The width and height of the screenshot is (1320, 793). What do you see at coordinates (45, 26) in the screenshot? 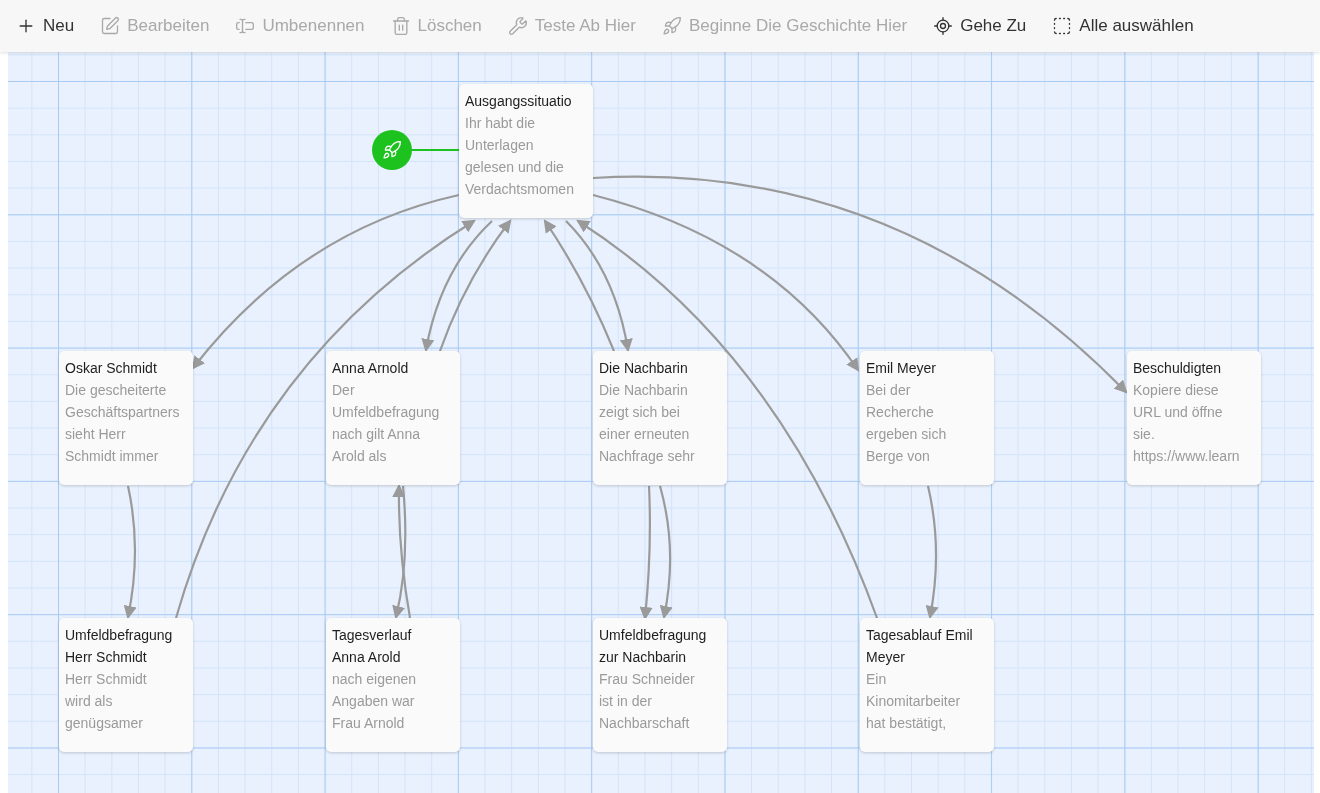
I see `toolbar-button: Neu` at bounding box center [45, 26].